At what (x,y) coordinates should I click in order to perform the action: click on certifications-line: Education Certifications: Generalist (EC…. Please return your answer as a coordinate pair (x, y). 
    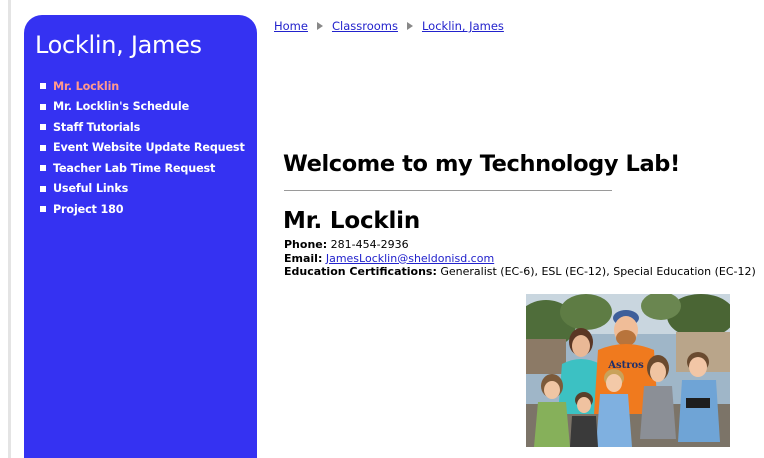
    Looking at the image, I should click on (520, 272).